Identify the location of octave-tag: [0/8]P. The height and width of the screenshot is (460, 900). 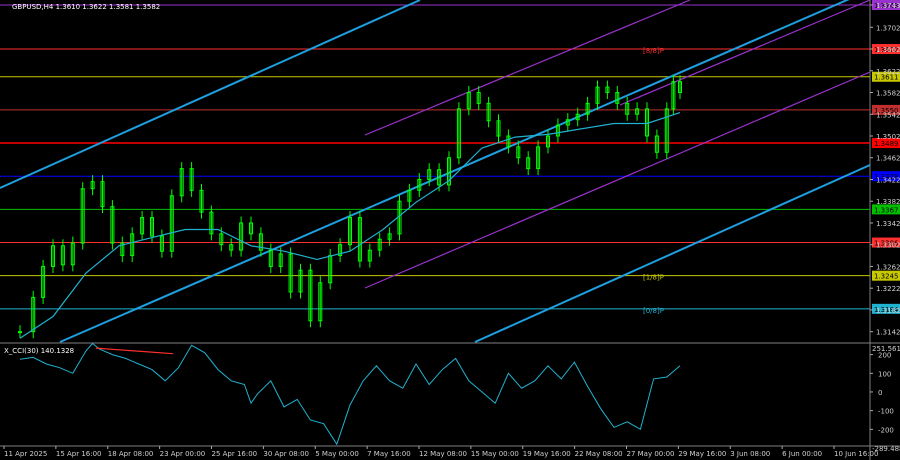
(653, 311).